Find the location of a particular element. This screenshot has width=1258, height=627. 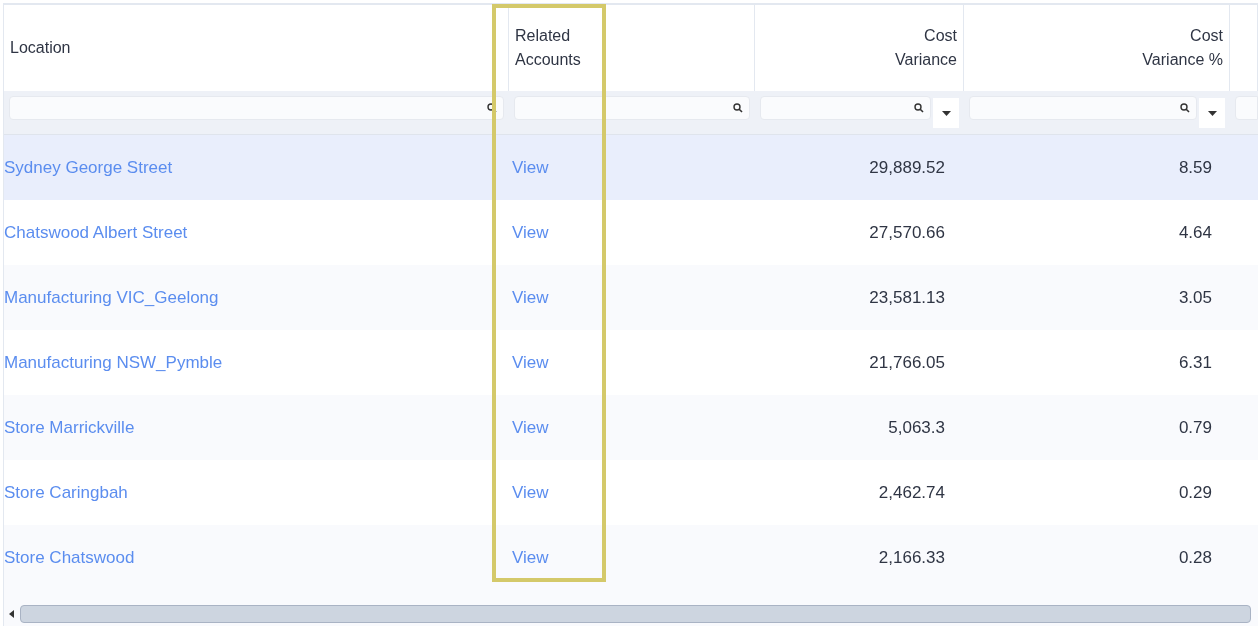

table-cell-text: 8.59 is located at coordinates (1195, 167).